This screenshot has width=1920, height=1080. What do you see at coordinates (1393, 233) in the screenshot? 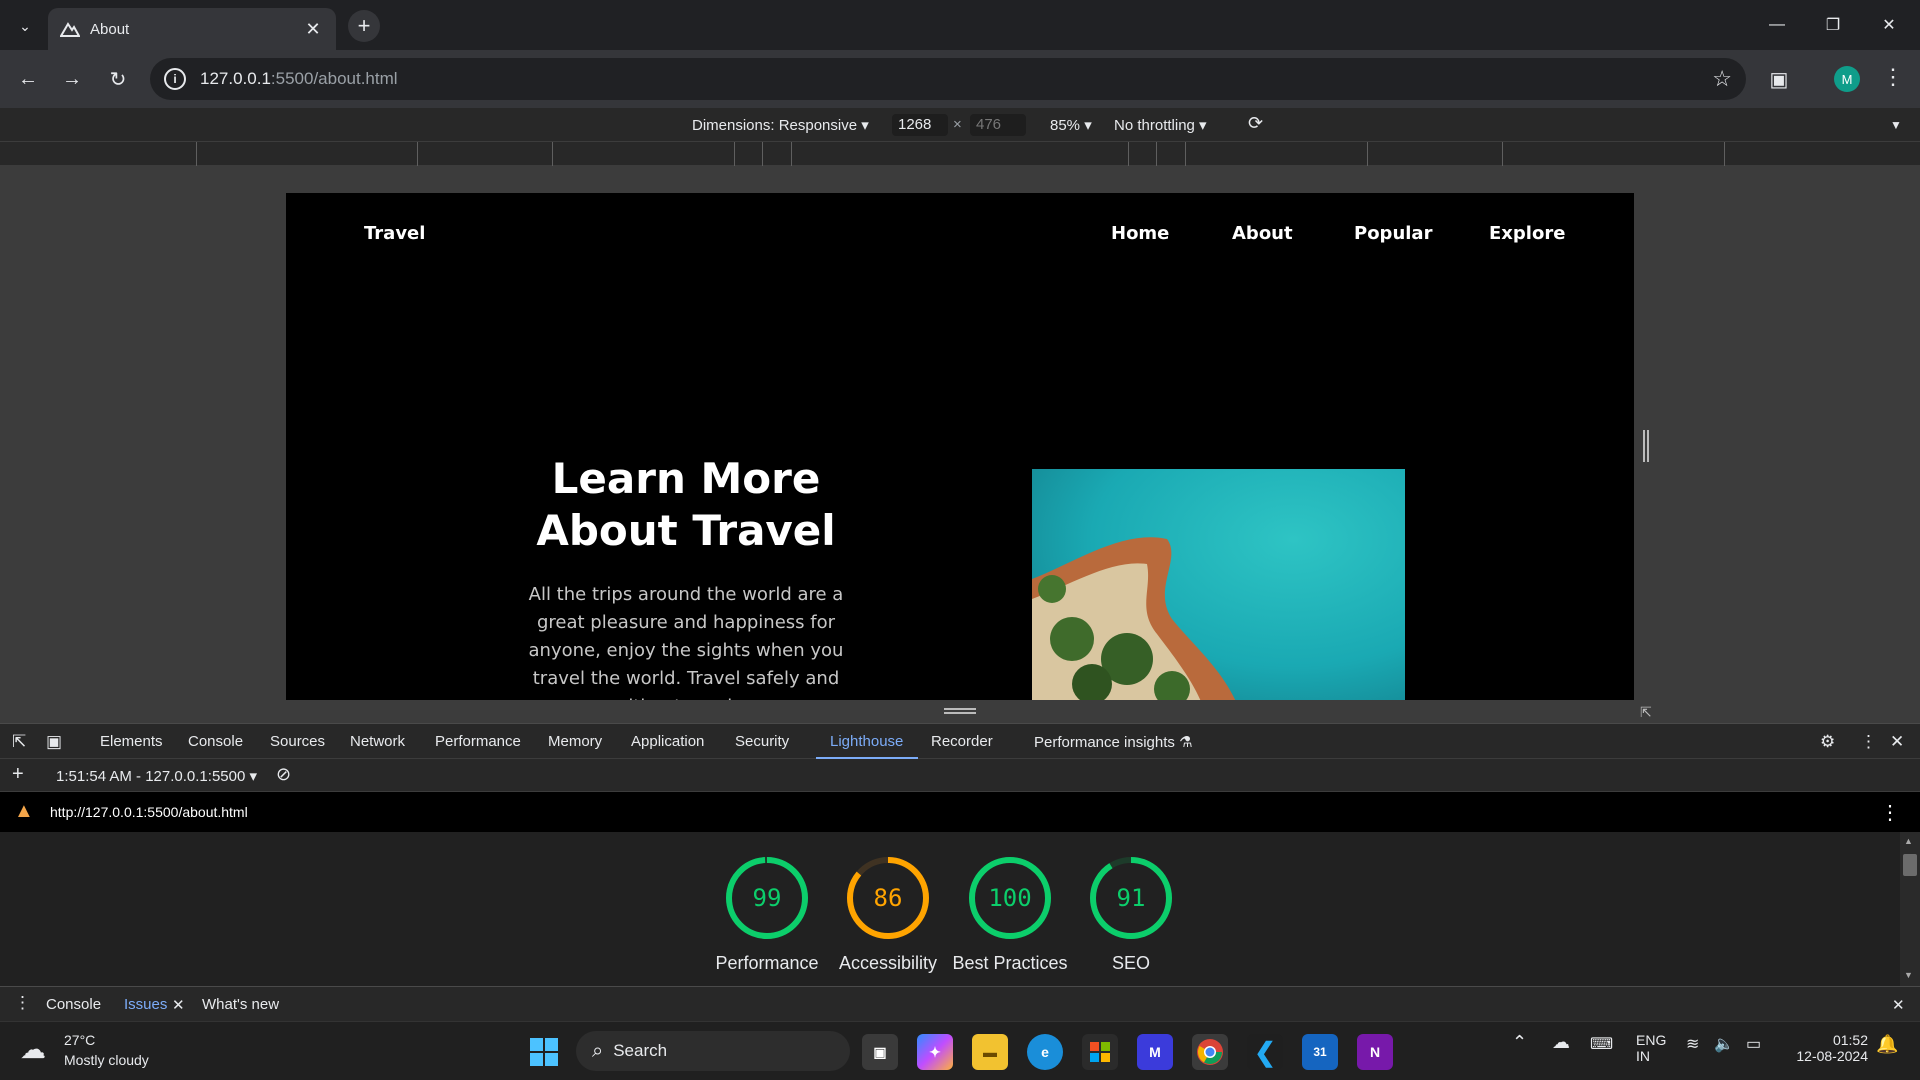
I see `nav-popular: Popular` at bounding box center [1393, 233].